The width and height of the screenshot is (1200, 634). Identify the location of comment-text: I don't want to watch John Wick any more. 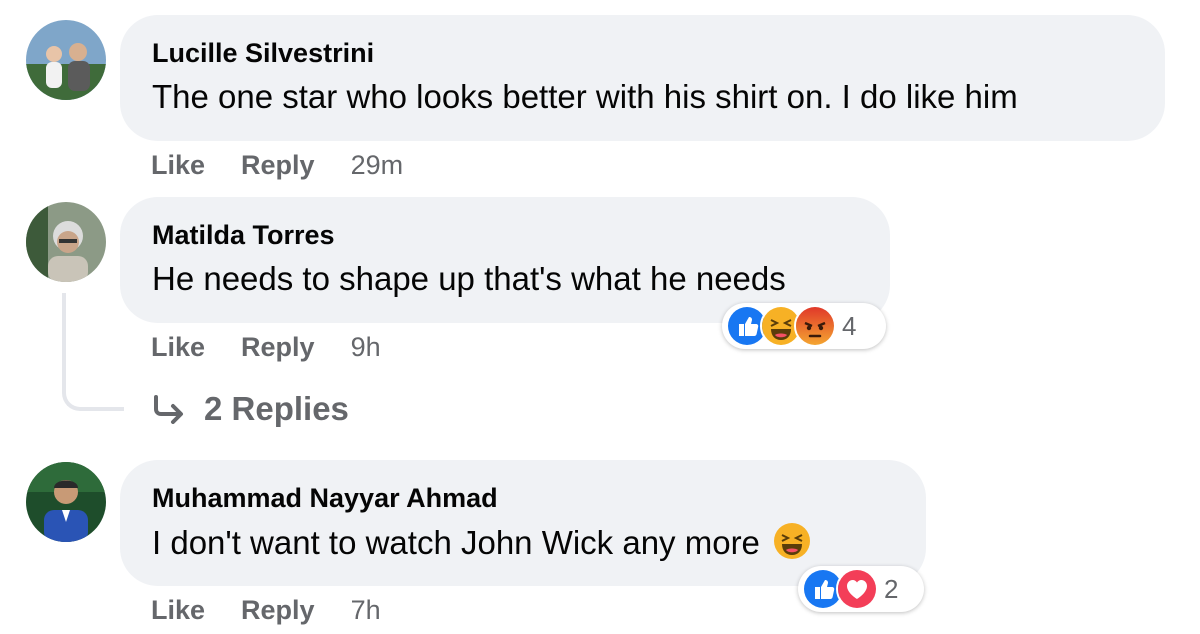
(523, 542).